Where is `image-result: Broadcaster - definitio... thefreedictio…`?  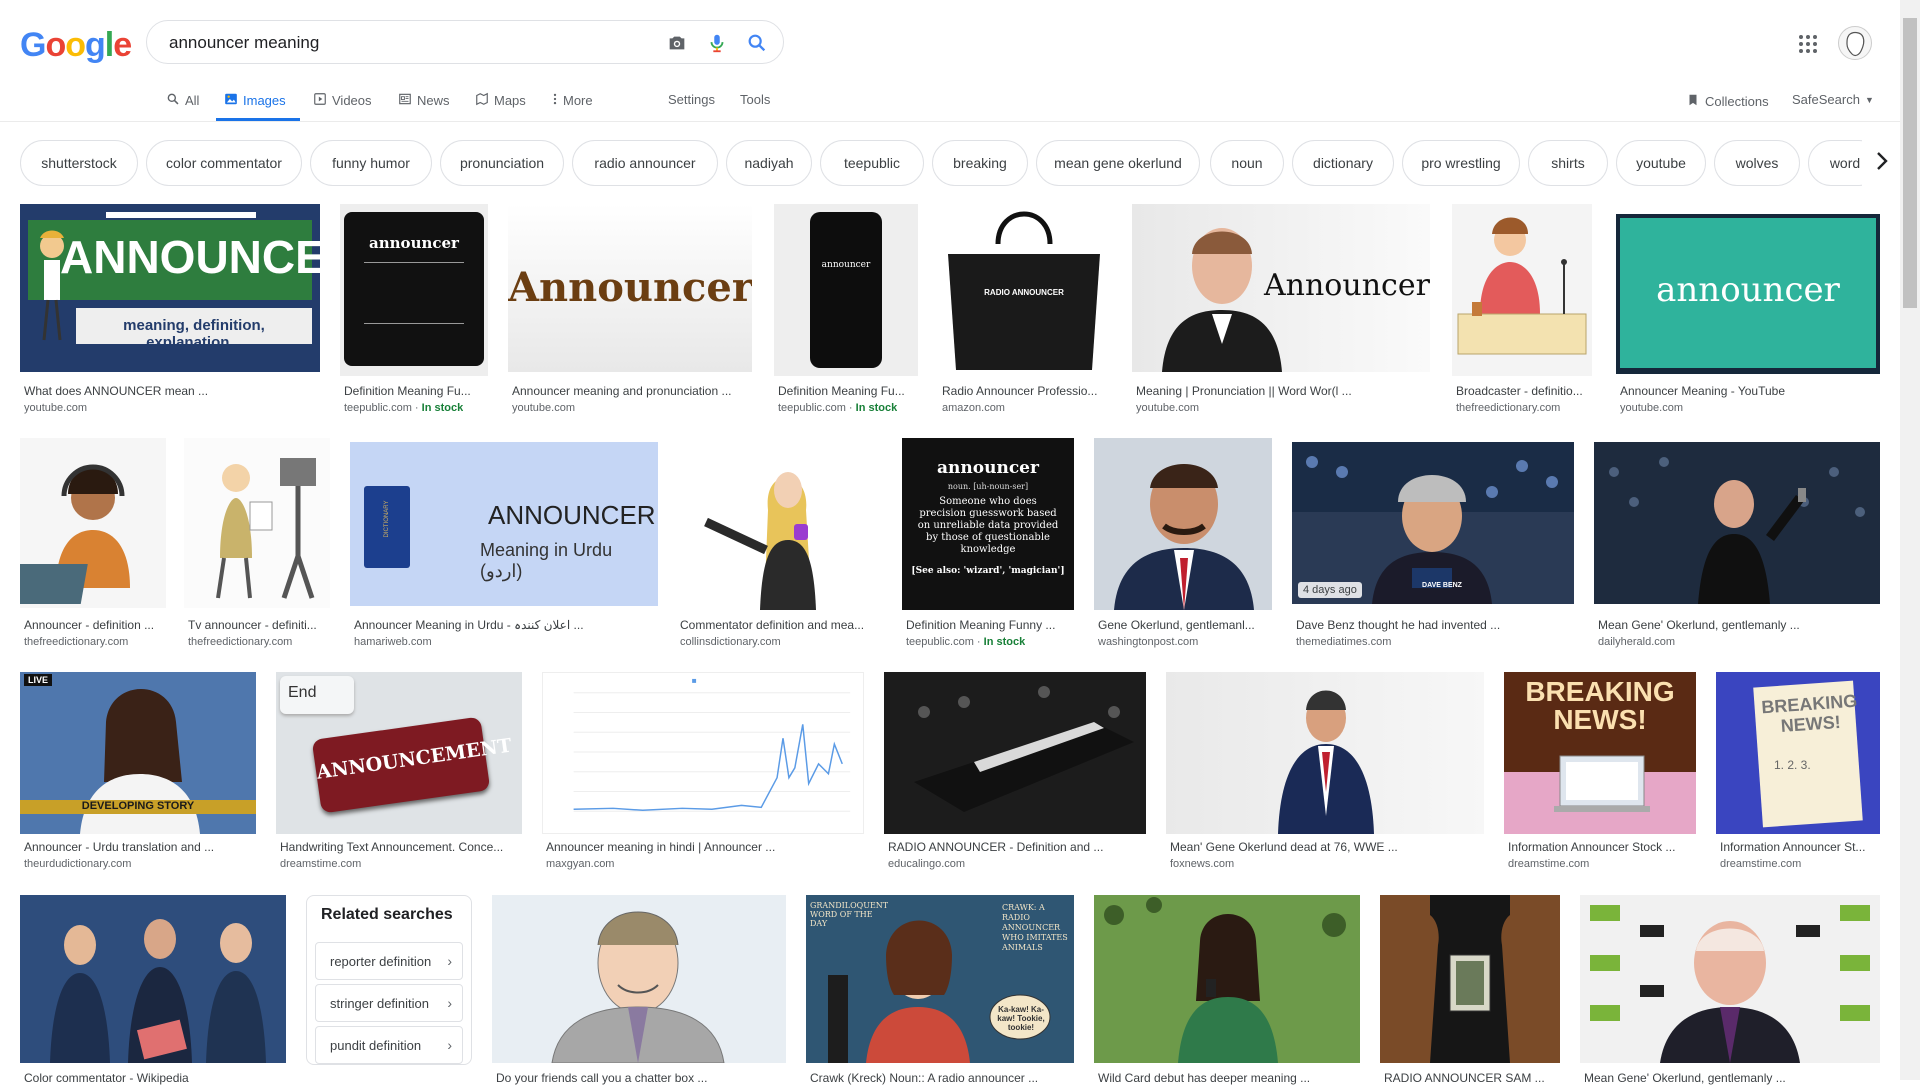
image-result: Broadcaster - definitio... thefreedictio… is located at coordinates (1522, 312).